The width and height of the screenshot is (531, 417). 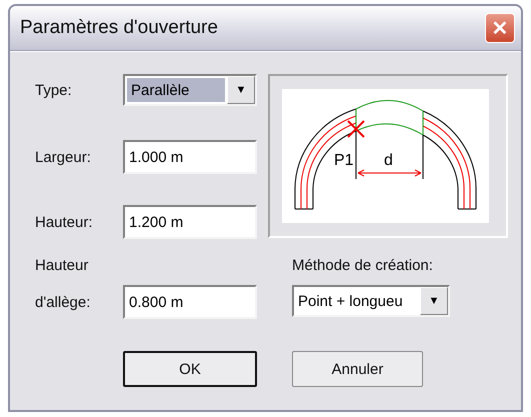 What do you see at coordinates (190, 90) in the screenshot?
I see `type-dropdown: Parallèle ▼` at bounding box center [190, 90].